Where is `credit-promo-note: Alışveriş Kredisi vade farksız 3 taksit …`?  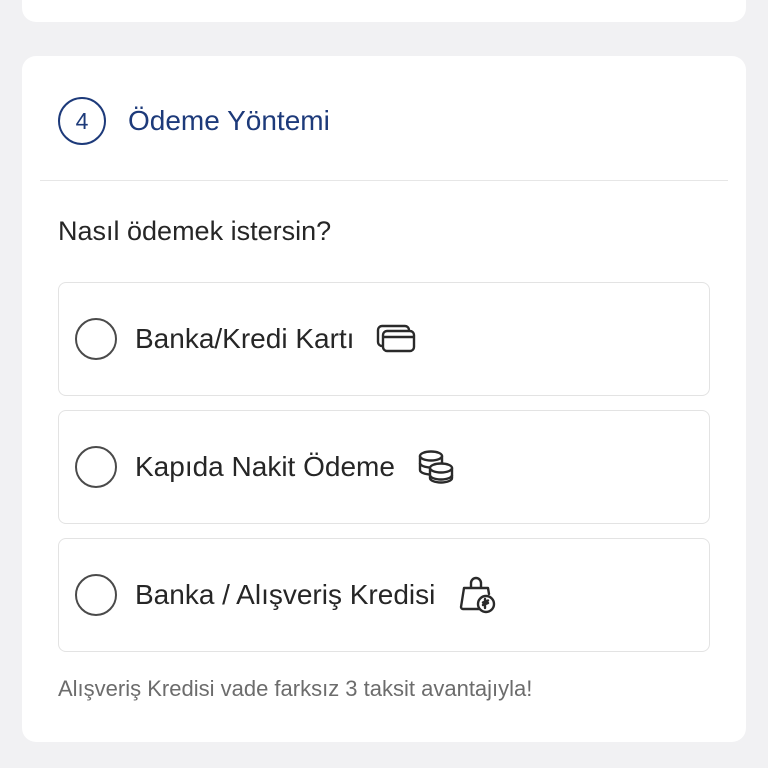 credit-promo-note: Alışveriş Kredisi vade farksız 3 taksit … is located at coordinates (295, 688).